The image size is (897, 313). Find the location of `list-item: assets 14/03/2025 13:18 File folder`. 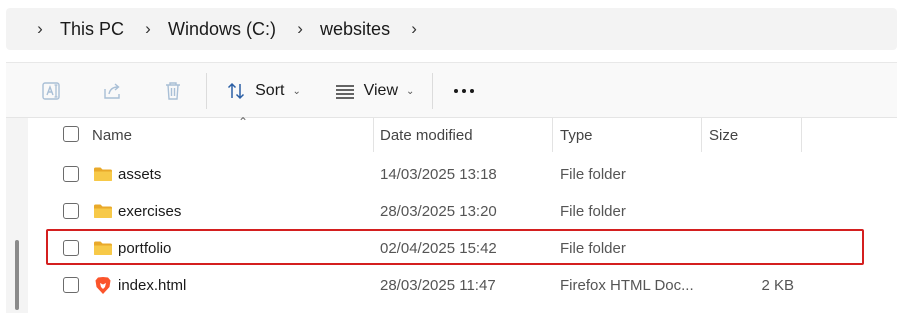

list-item: assets 14/03/2025 13:18 File folder is located at coordinates (462, 174).